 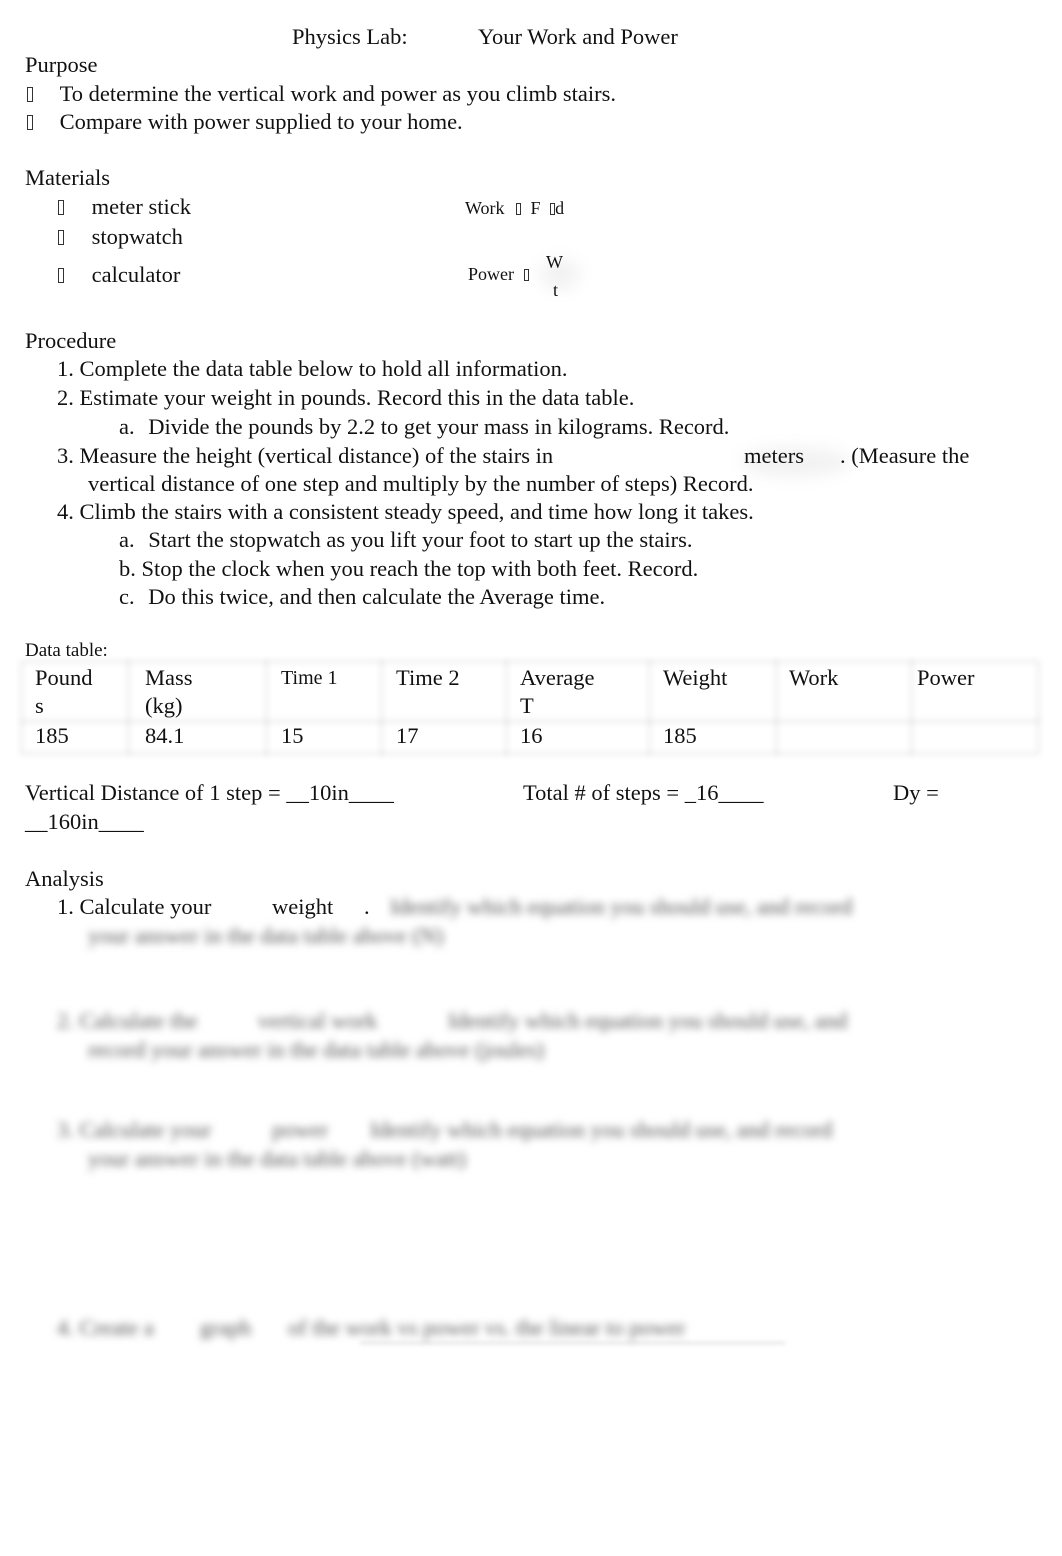 What do you see at coordinates (119, 275) in the screenshot?
I see `materials-item: calculator` at bounding box center [119, 275].